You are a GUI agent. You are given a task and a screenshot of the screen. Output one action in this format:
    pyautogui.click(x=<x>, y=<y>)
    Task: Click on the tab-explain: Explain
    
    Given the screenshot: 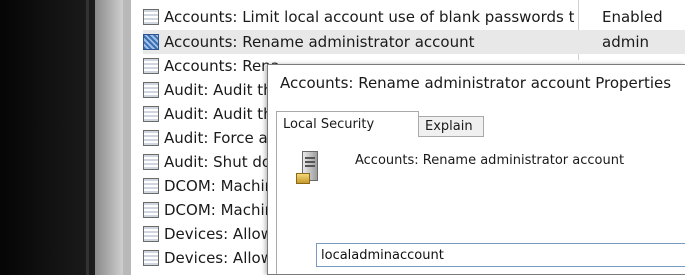 What is the action you would take?
    pyautogui.click(x=451, y=126)
    